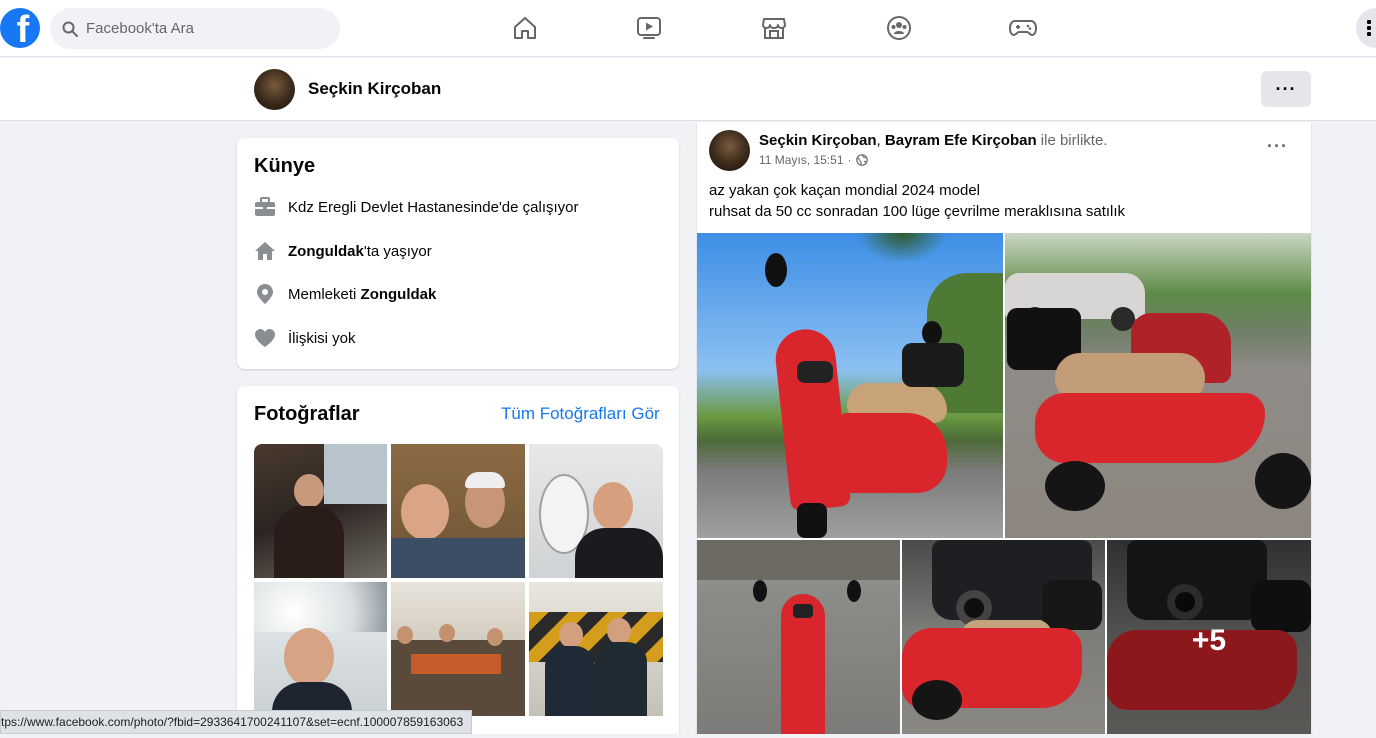  I want to click on intro-relationship-text: İlişkisi yok, so click(322, 338).